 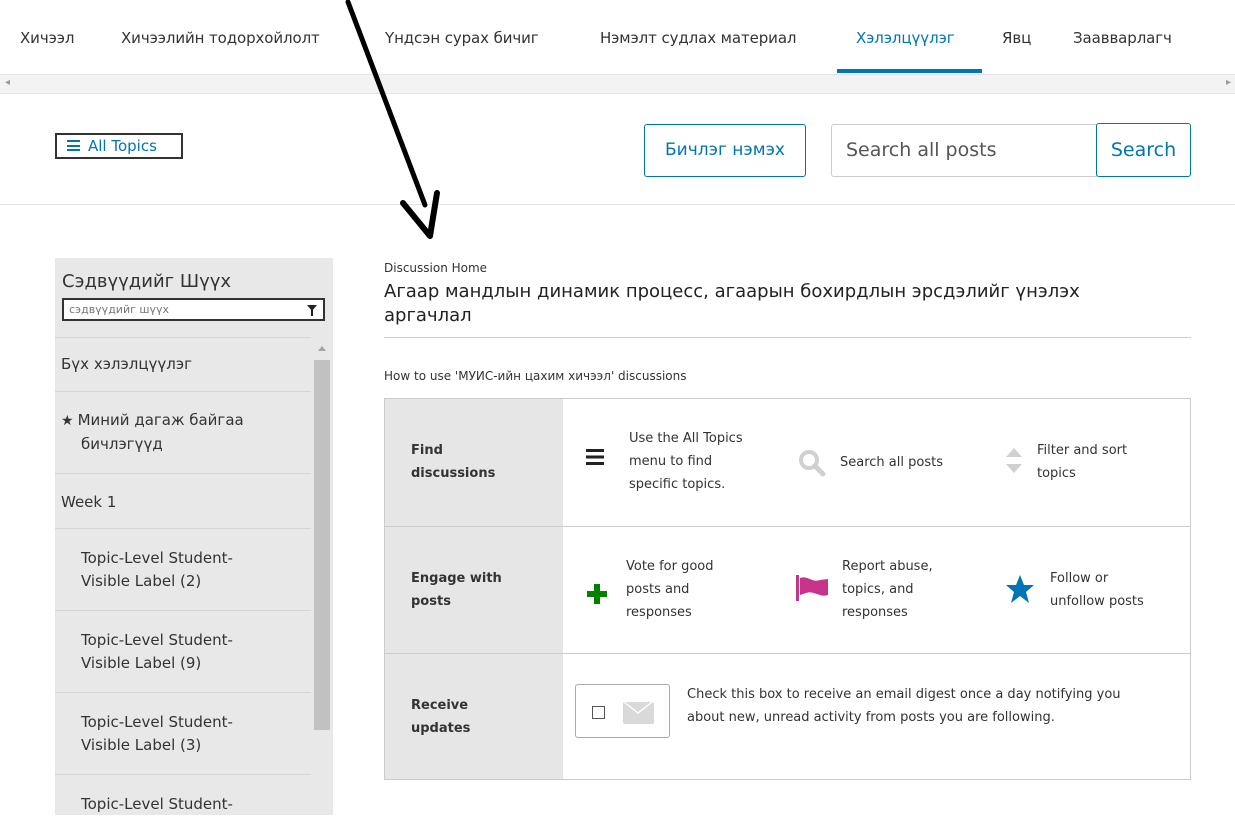 What do you see at coordinates (141, 663) in the screenshot?
I see `sidebar-item-label: Visible Label (9)` at bounding box center [141, 663].